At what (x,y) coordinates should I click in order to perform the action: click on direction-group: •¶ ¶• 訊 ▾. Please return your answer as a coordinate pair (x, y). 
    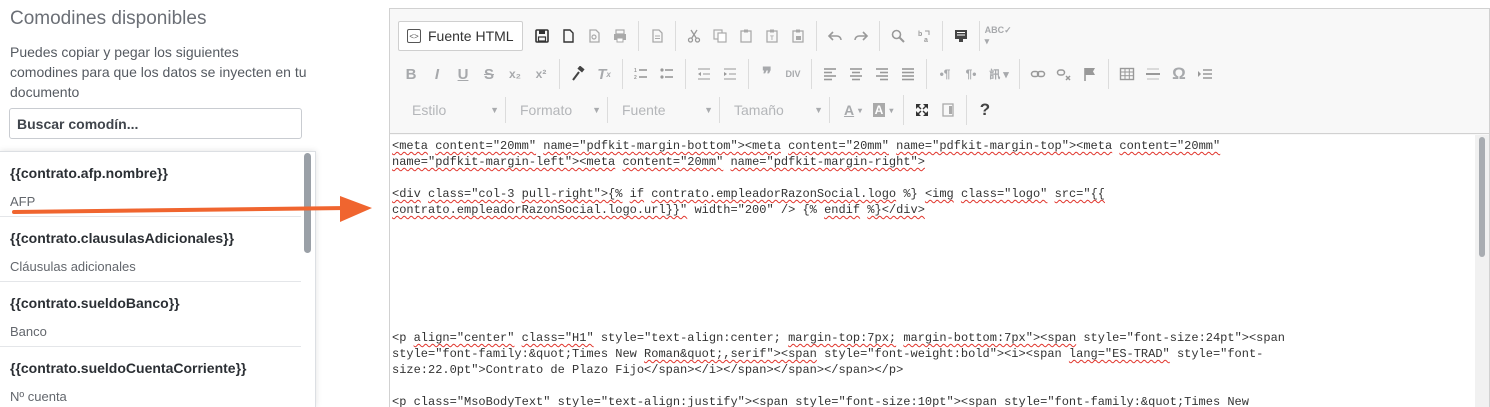
    Looking at the image, I should click on (976, 74).